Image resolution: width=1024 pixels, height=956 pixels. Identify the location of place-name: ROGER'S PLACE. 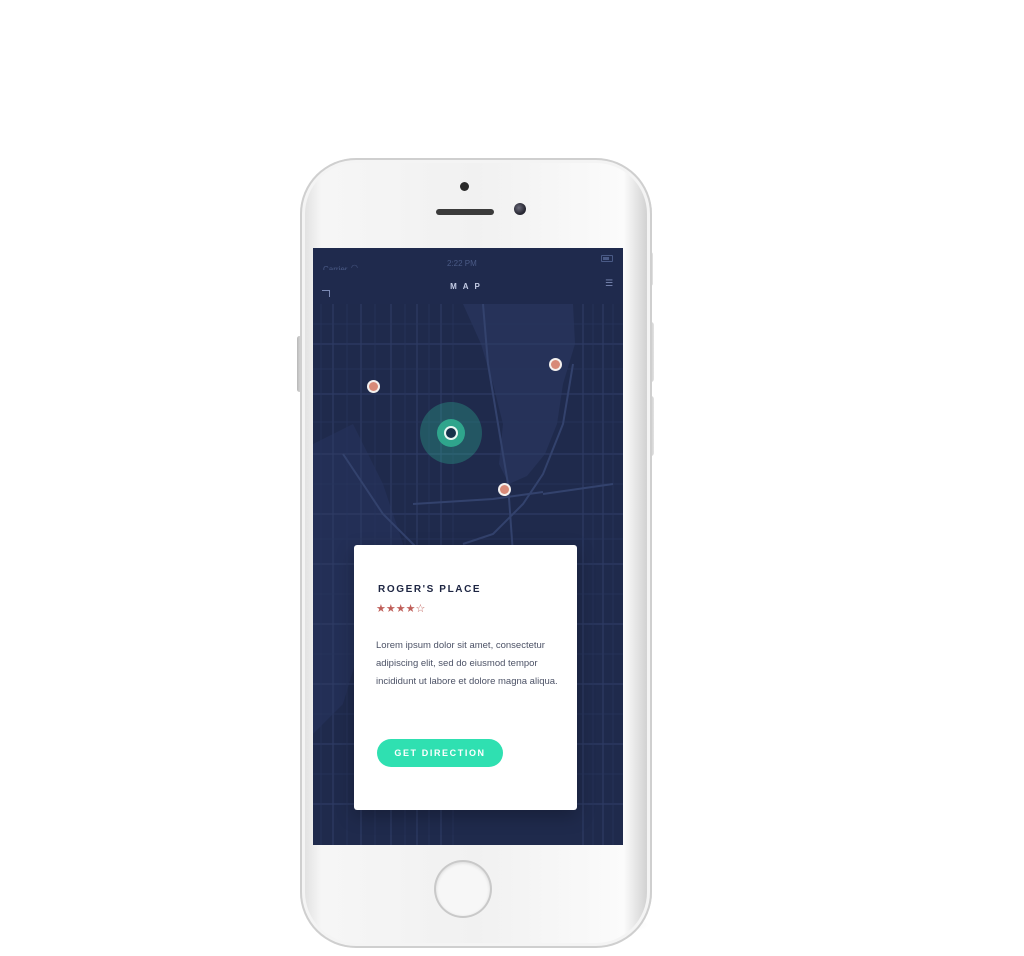
(430, 589).